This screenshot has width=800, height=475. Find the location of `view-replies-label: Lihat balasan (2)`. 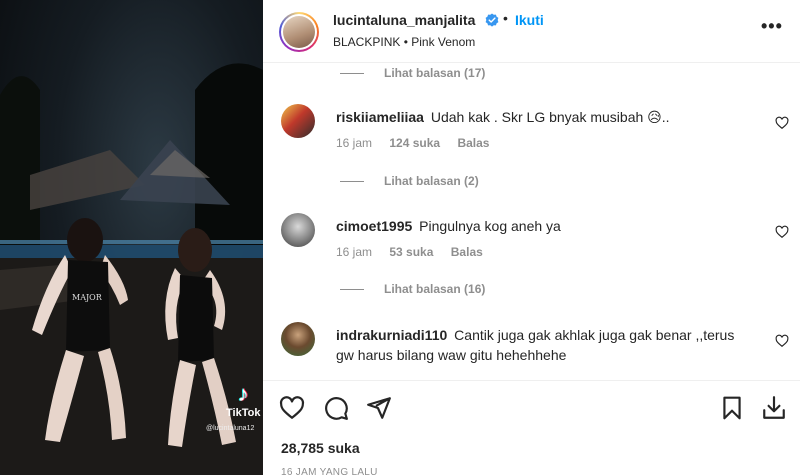

view-replies-label: Lihat balasan (2) is located at coordinates (431, 181).